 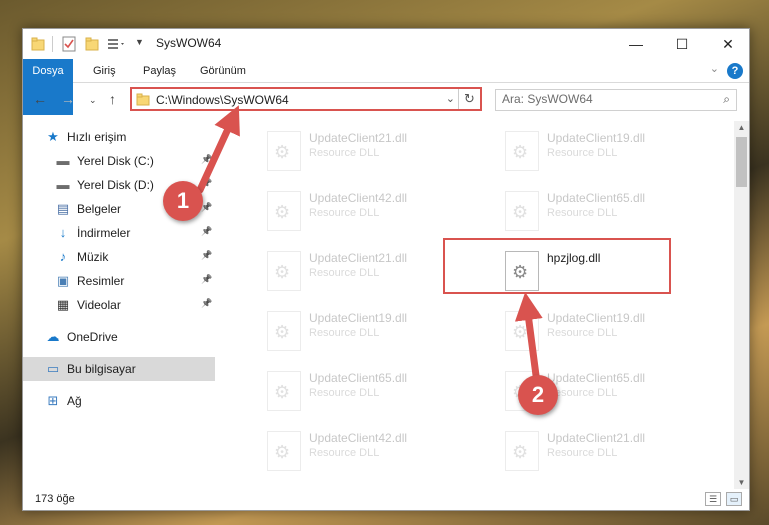 I want to click on sidebar-item-label: OneDrive, so click(x=92, y=337).